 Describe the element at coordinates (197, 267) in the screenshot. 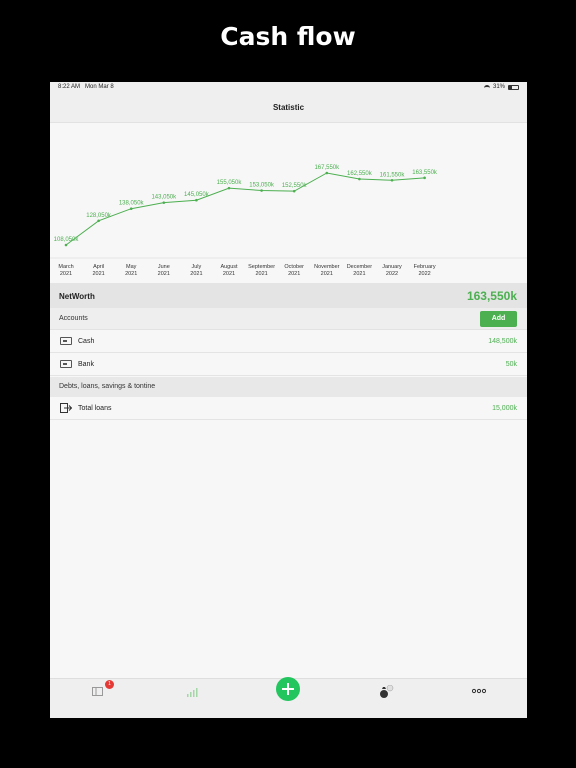

I see `chart-x-tick-label: July` at that location.